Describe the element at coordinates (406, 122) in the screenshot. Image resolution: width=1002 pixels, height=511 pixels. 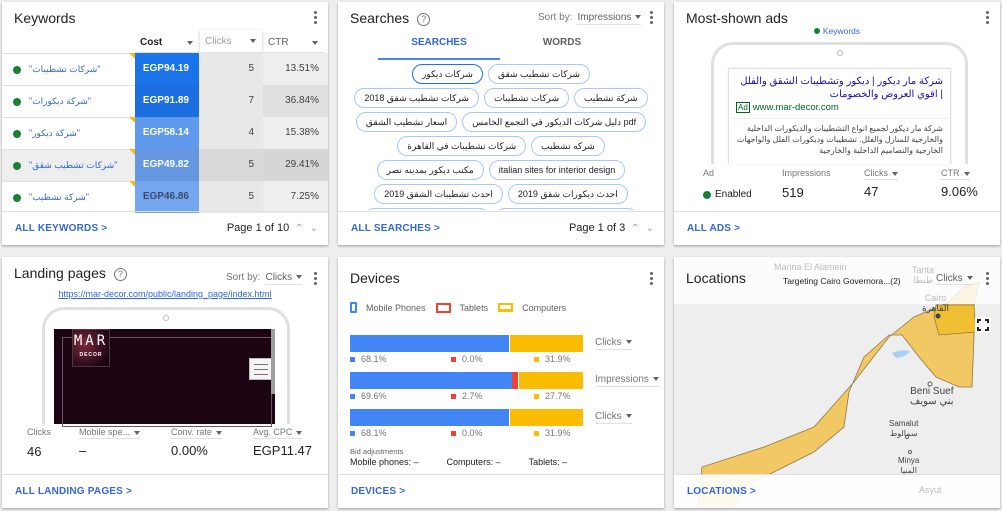
I see `search-term-chip: اسعار تشطيب الشقق` at that location.